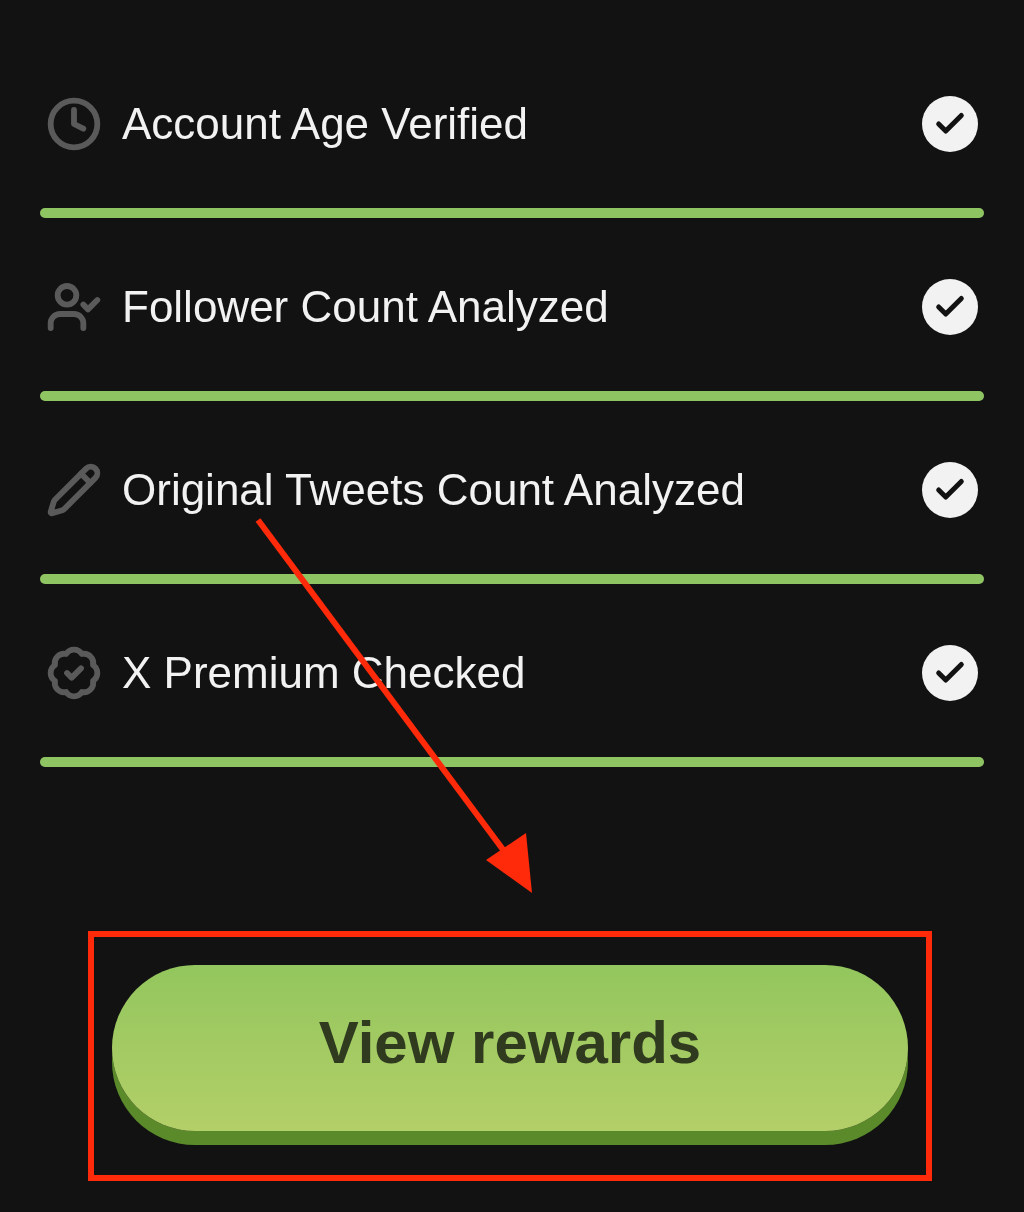 Image resolution: width=1024 pixels, height=1212 pixels. What do you see at coordinates (434, 490) in the screenshot?
I see `check-label: Original Tweets Count Analyzed` at bounding box center [434, 490].